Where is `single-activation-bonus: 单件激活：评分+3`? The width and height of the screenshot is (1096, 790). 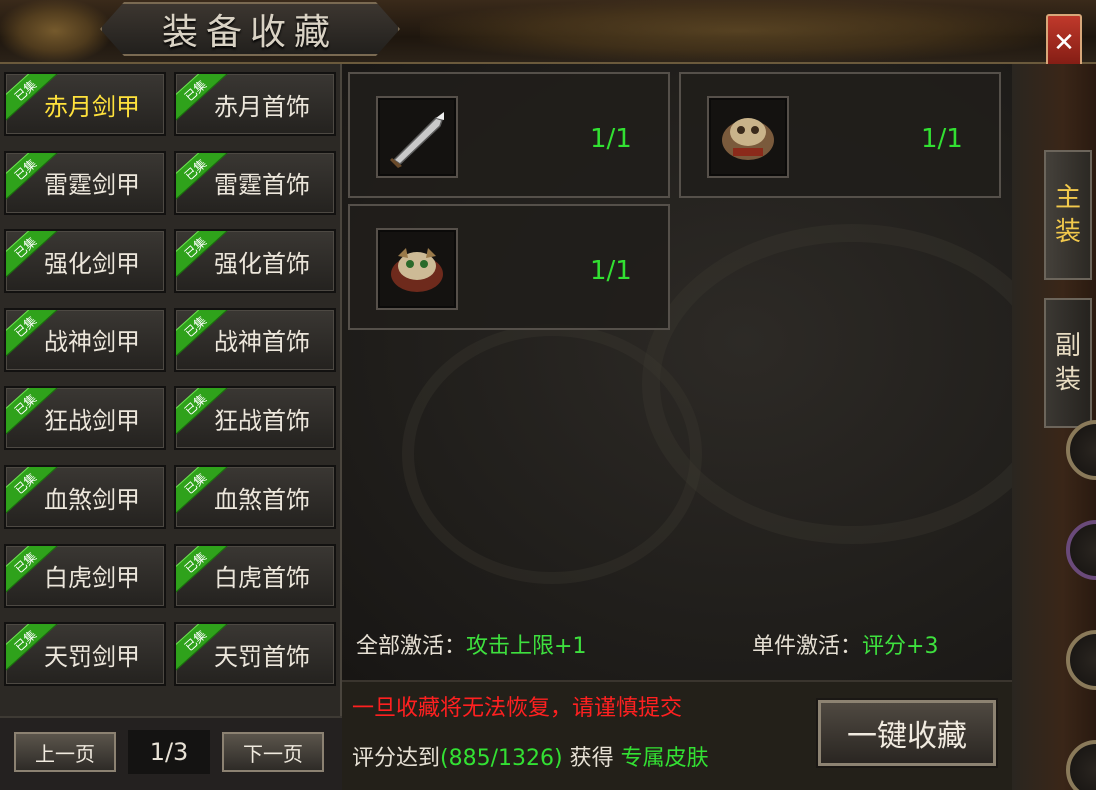 single-activation-bonus: 单件激活：评分+3 is located at coordinates (845, 644).